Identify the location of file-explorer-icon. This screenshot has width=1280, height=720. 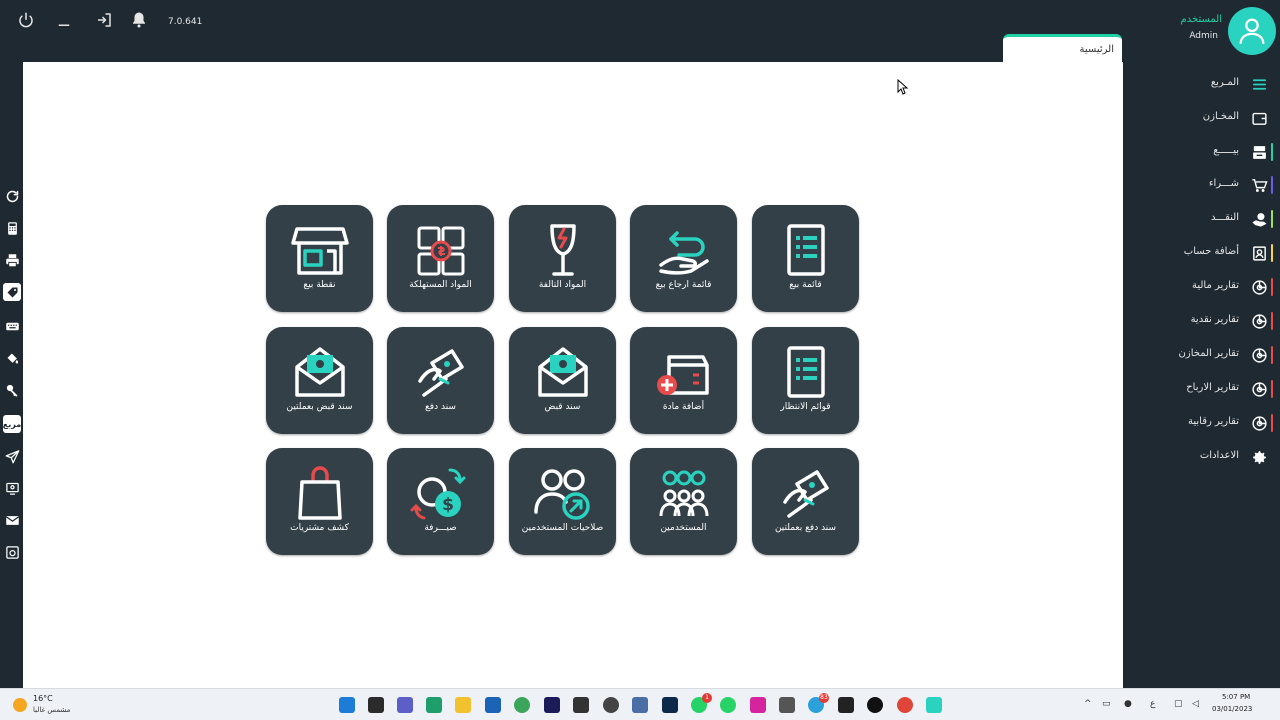
(463, 705).